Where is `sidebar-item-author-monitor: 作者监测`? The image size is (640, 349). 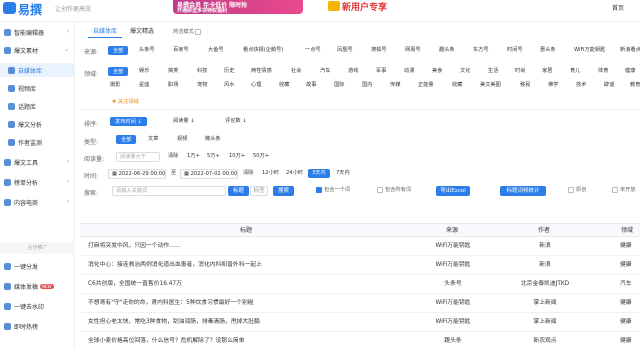
sidebar-item-author-monitor: 作者监测 is located at coordinates (37, 142).